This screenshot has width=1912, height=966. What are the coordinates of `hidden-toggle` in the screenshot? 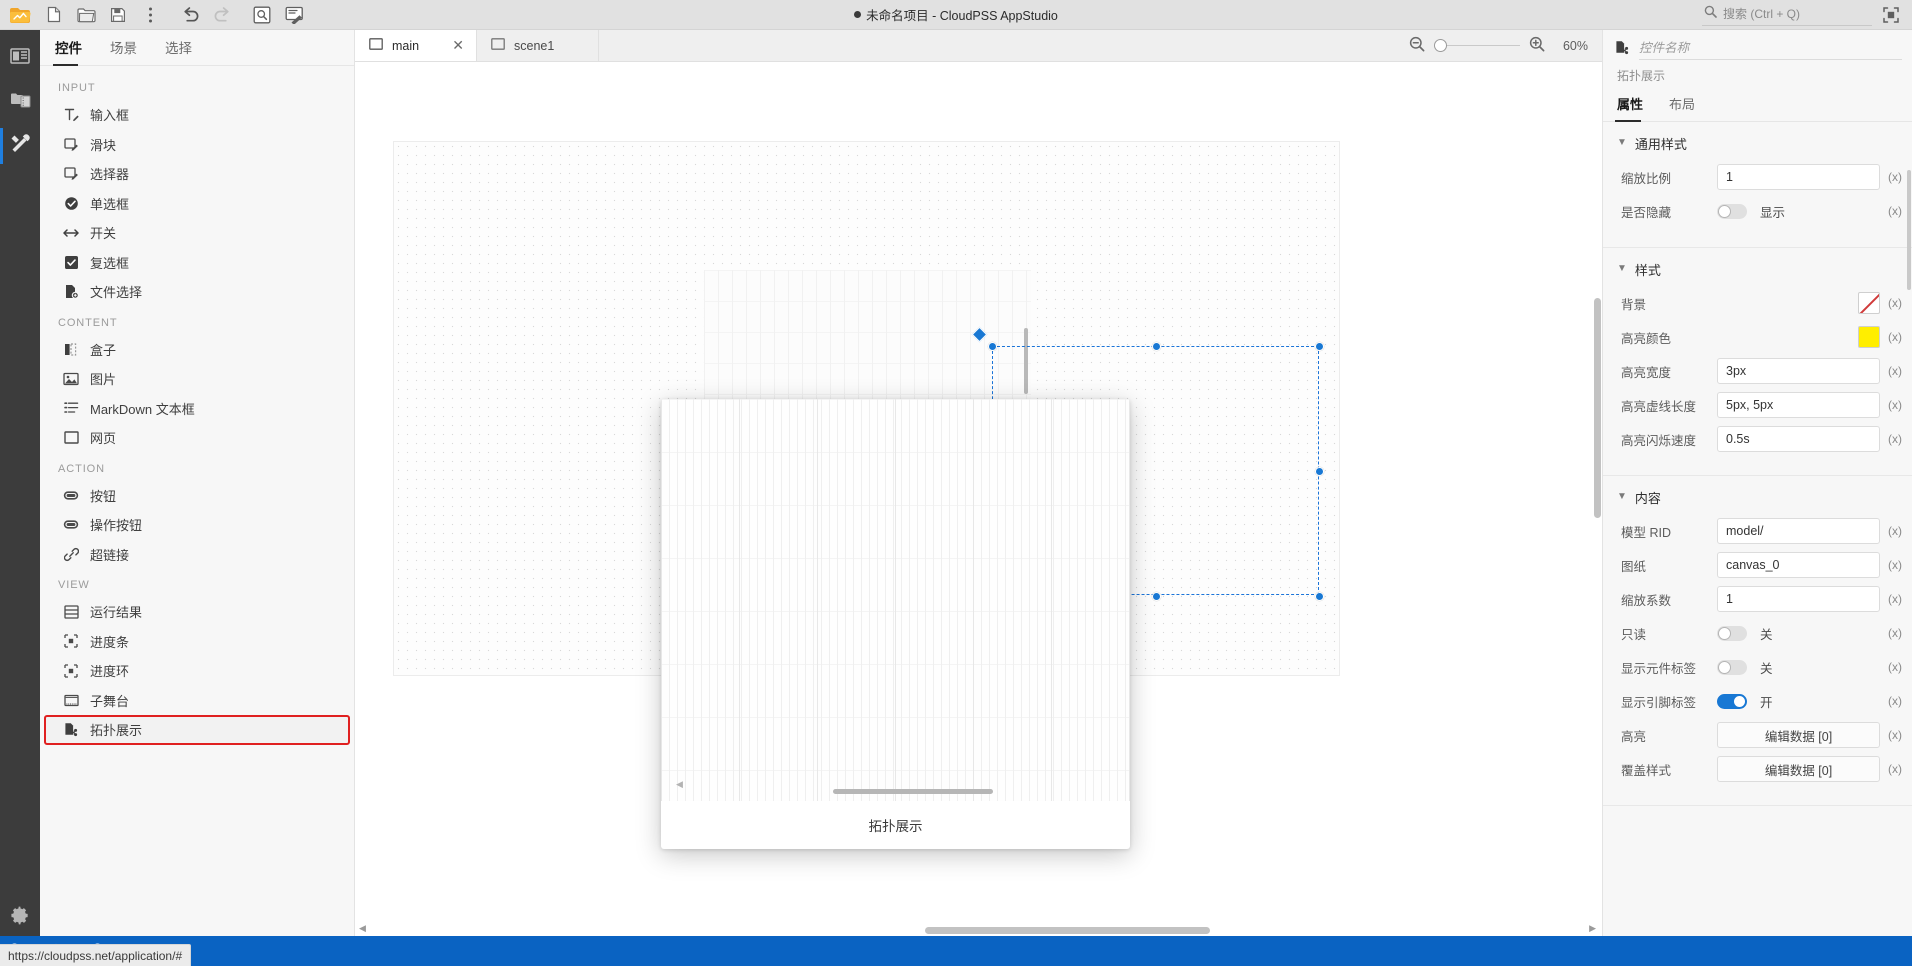 It's located at (1732, 211).